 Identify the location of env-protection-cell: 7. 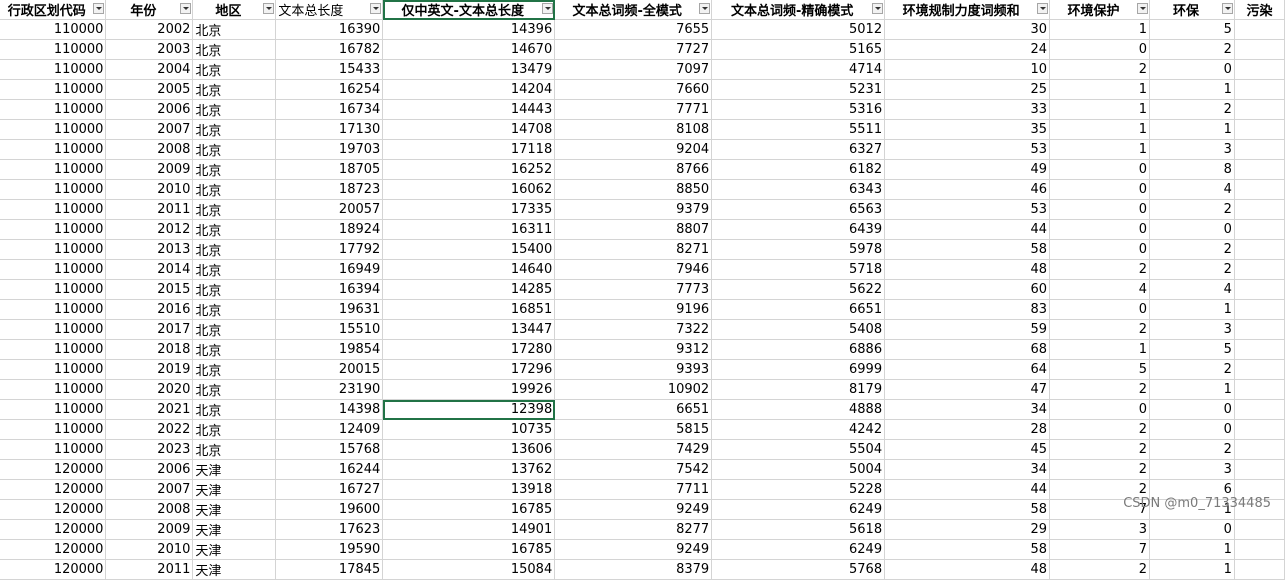
(1100, 549).